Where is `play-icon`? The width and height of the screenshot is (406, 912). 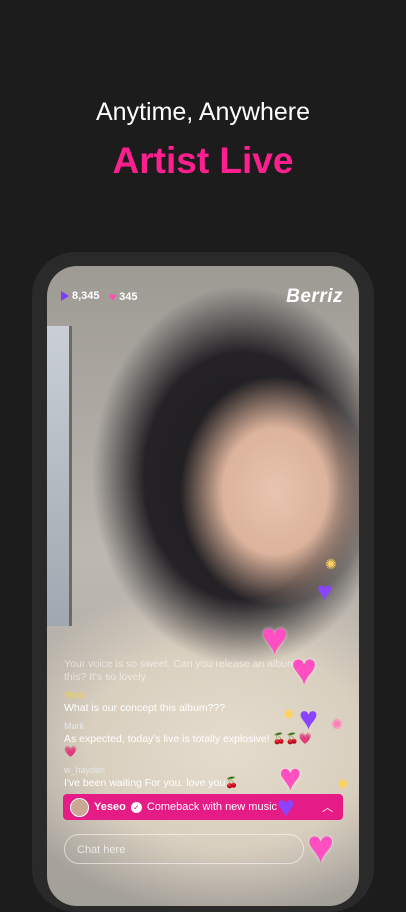 play-icon is located at coordinates (65, 296).